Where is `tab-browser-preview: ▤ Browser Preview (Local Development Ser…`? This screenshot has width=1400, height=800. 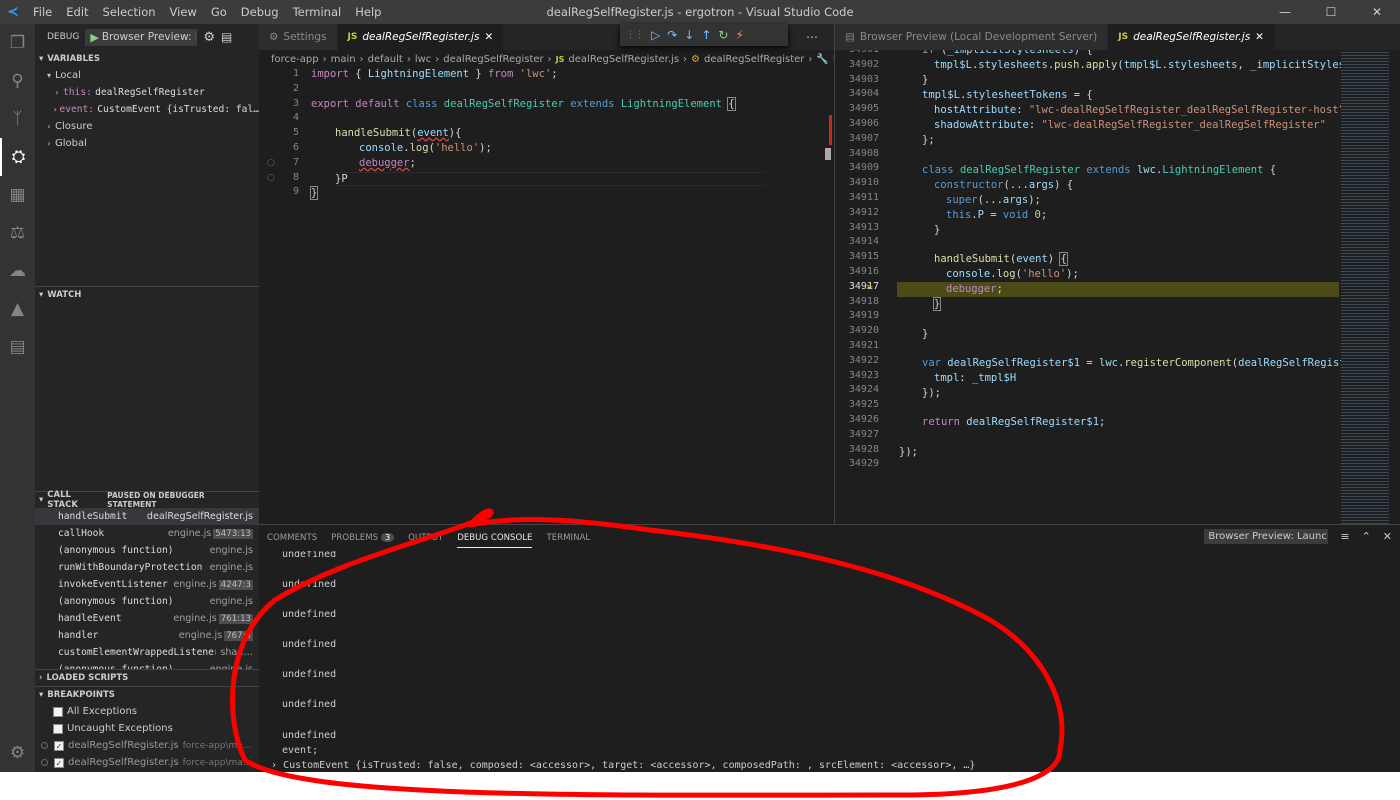
tab-browser-preview: ▤ Browser Preview (Local Development Ser… is located at coordinates (972, 37).